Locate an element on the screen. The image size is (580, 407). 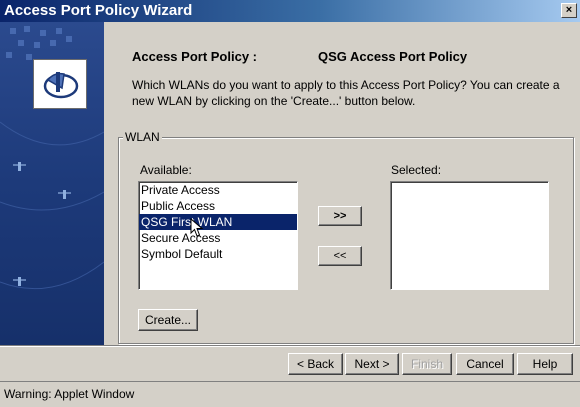
list-item: Secure Access is located at coordinates (218, 238).